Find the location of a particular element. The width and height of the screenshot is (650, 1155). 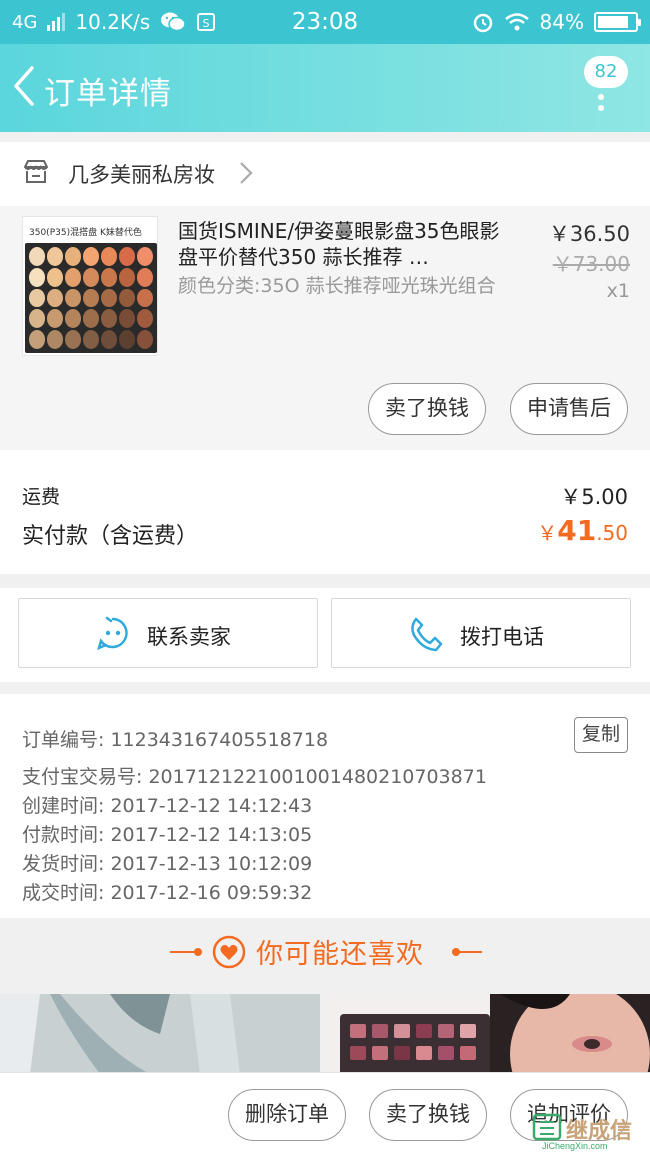

battery-percent: 84% is located at coordinates (561, 22).